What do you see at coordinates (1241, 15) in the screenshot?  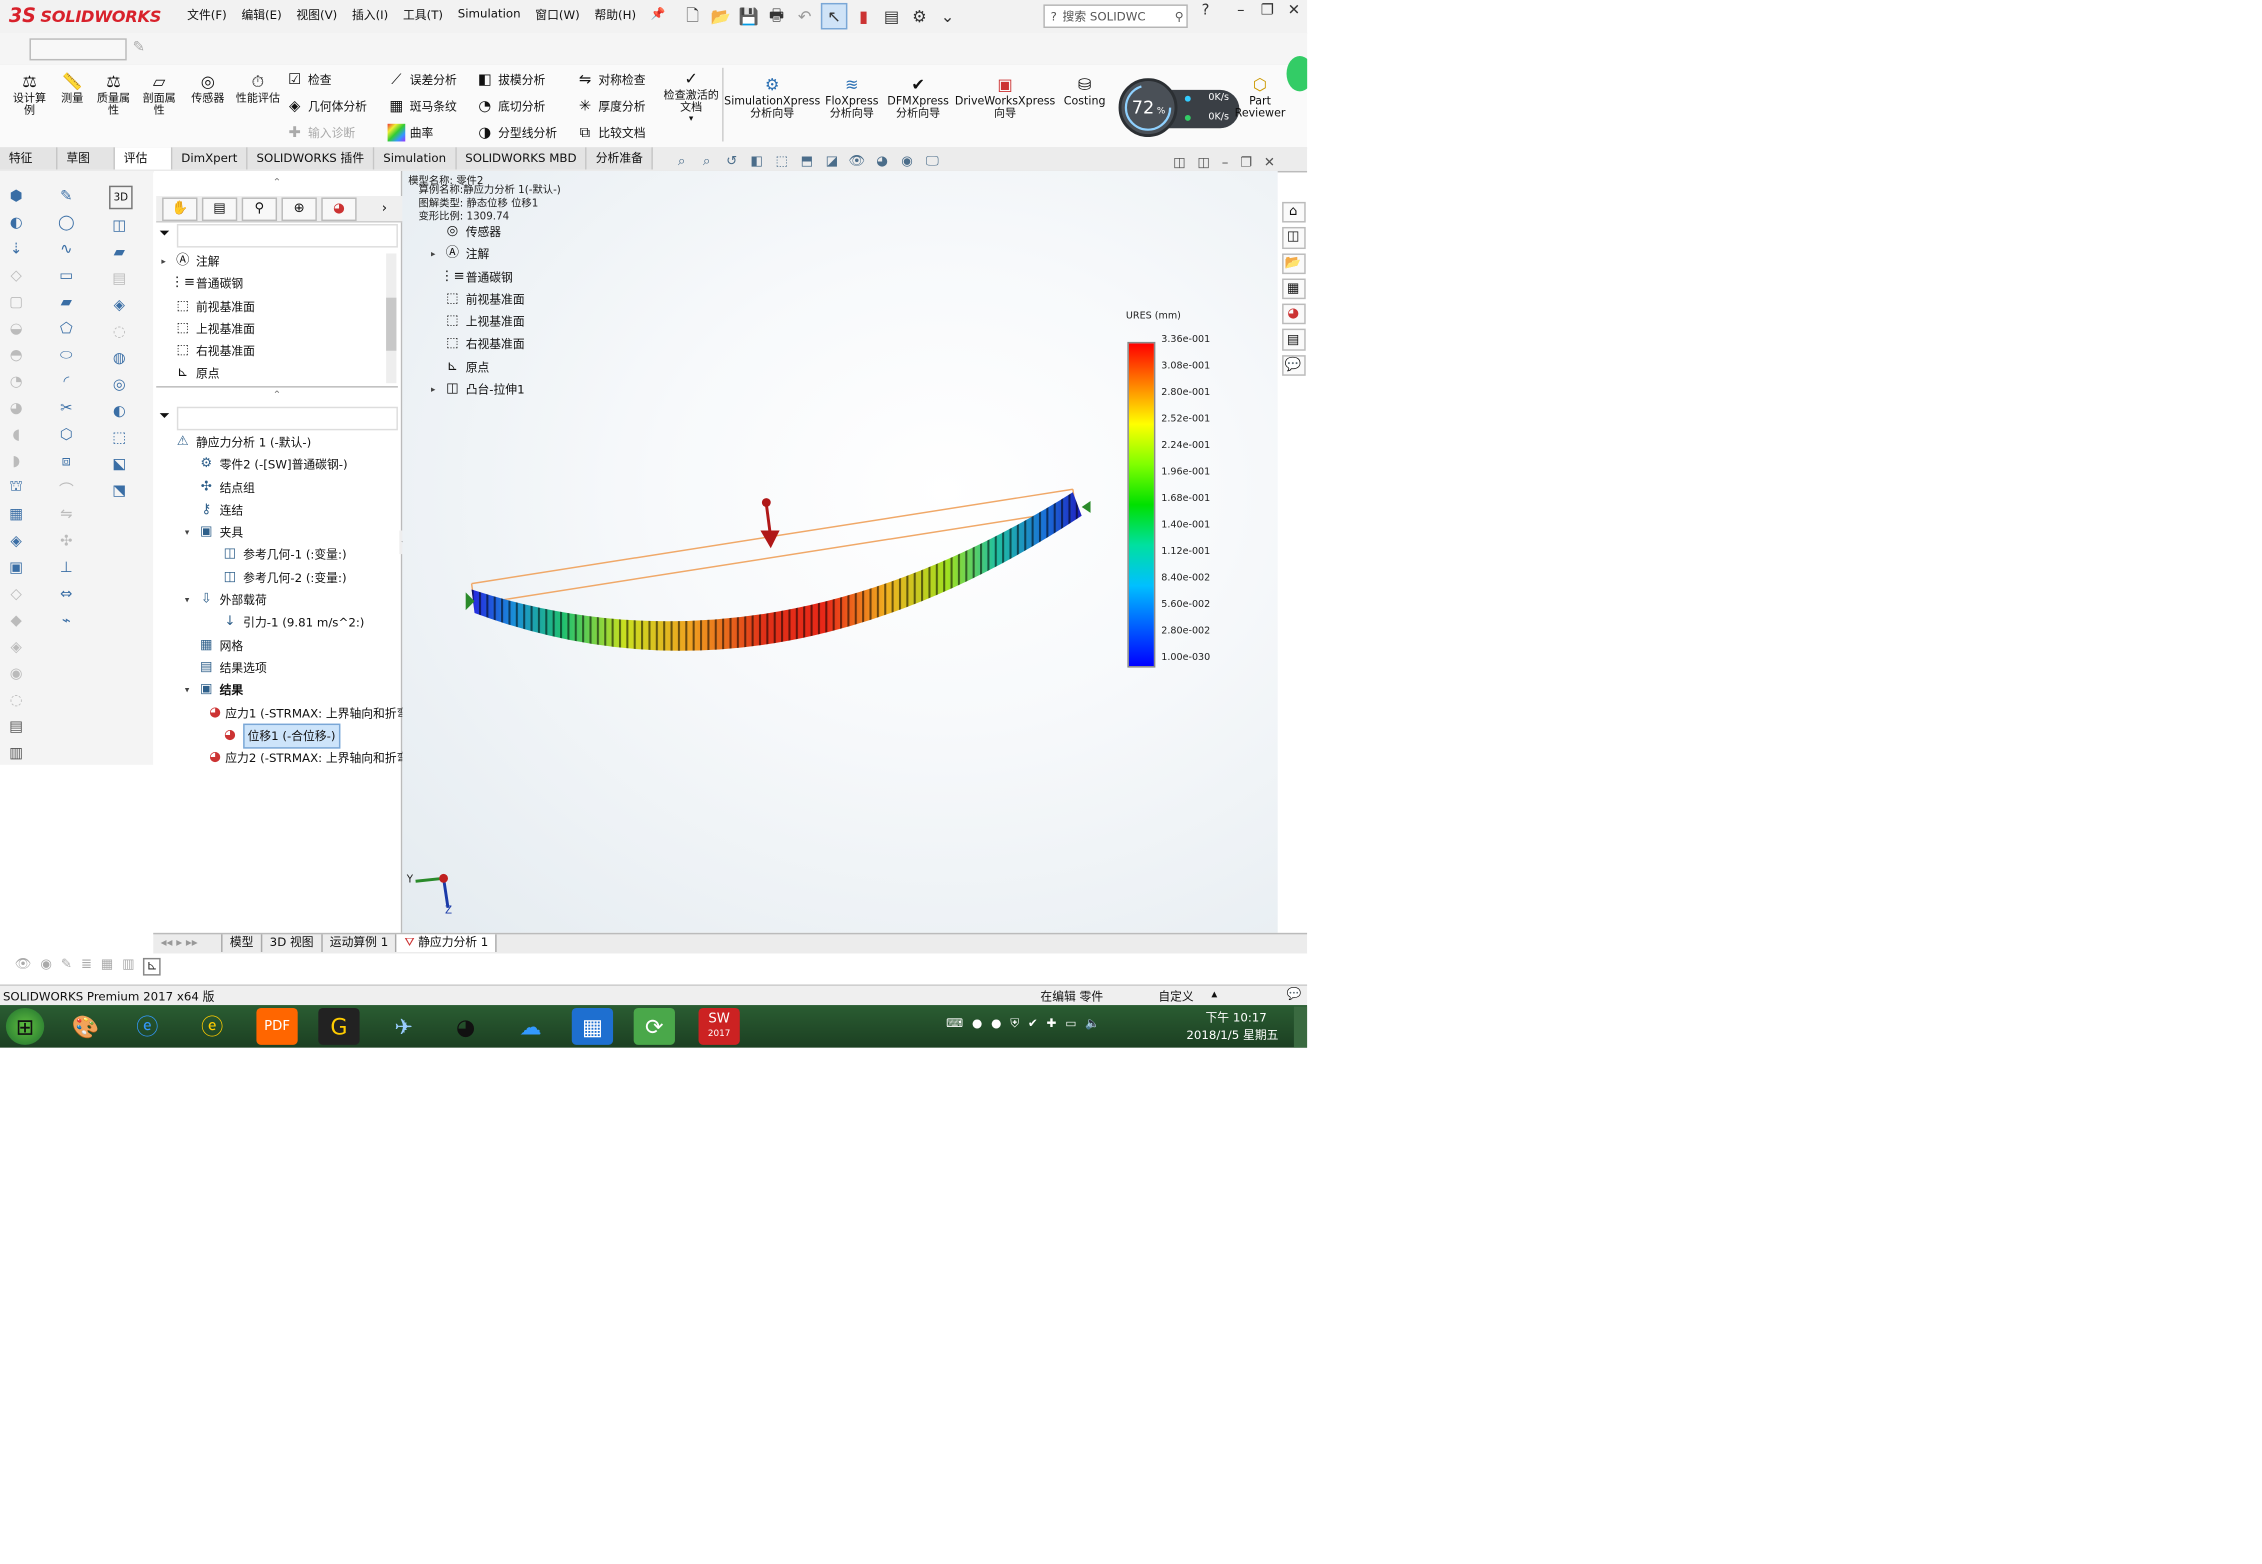 I see `minimize-icon: –` at bounding box center [1241, 15].